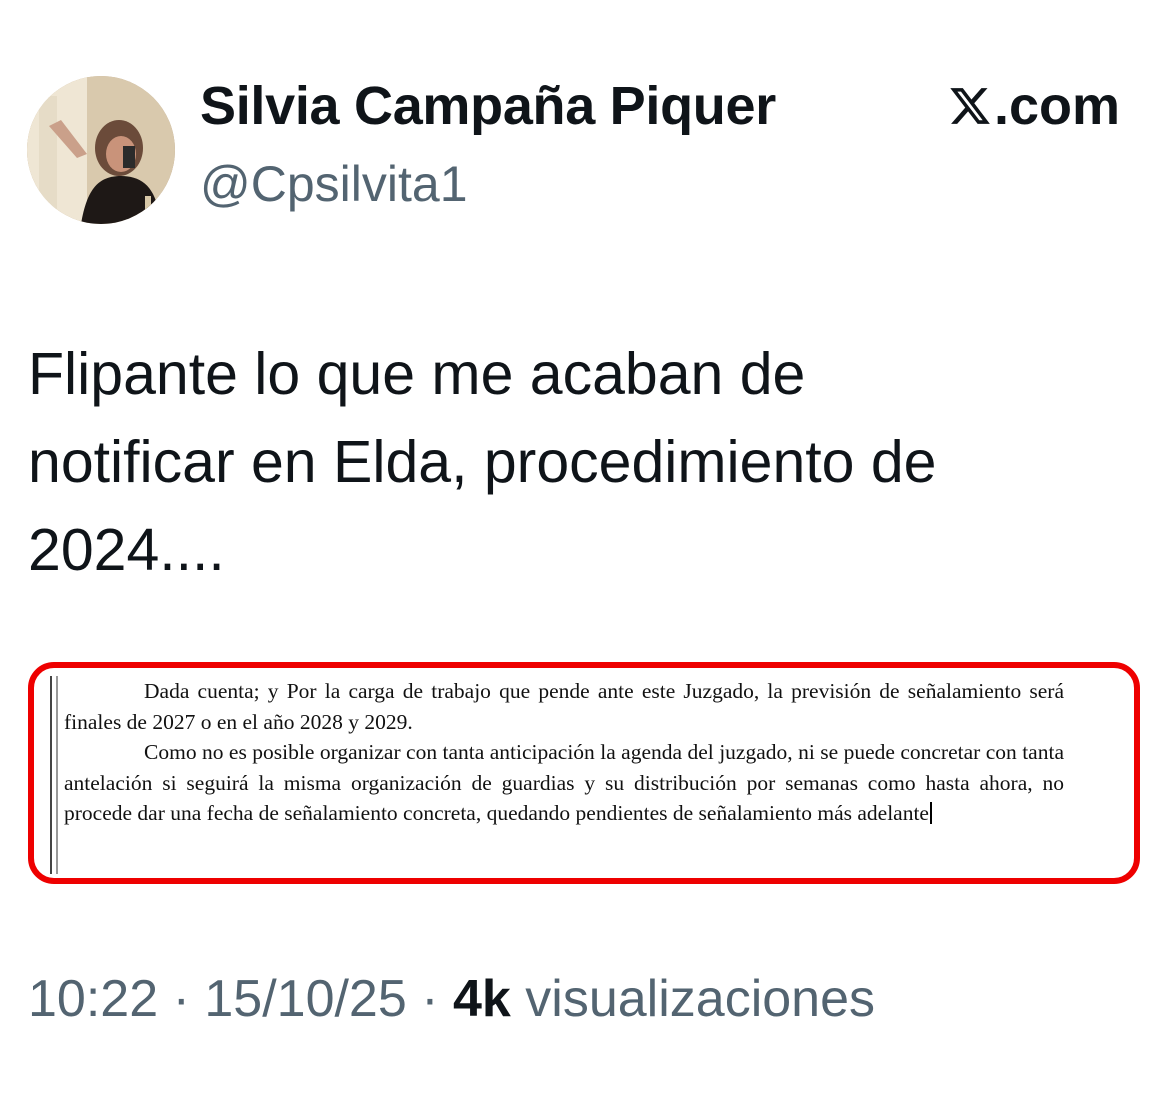 The width and height of the screenshot is (1170, 1110). What do you see at coordinates (930, 813) in the screenshot?
I see `text-cursor` at bounding box center [930, 813].